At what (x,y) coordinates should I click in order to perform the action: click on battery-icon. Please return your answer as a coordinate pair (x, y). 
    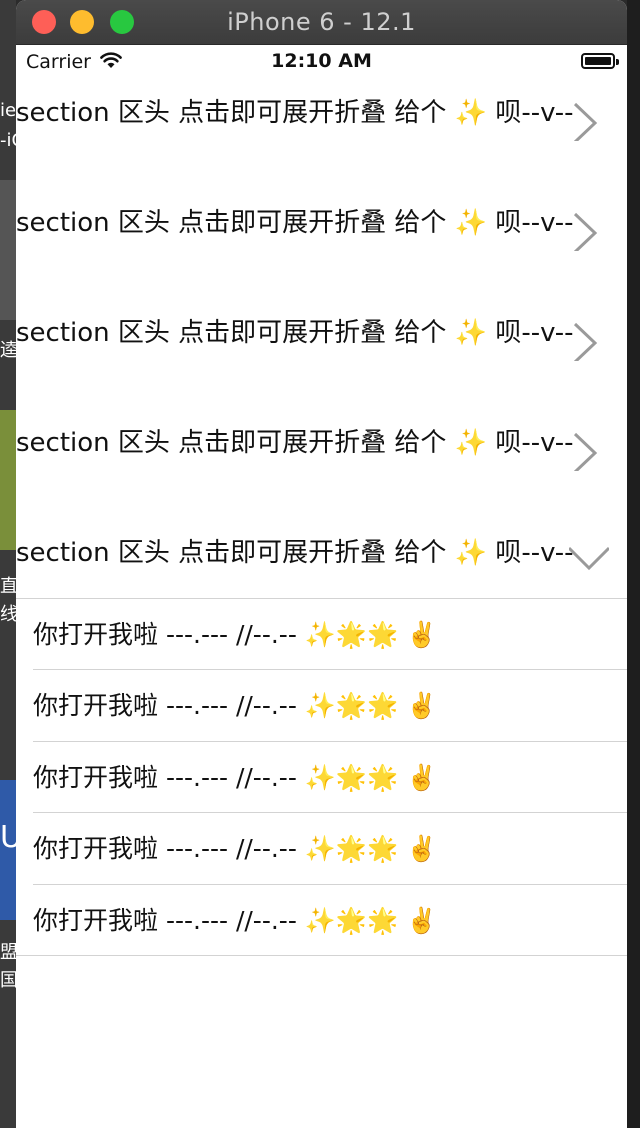
    Looking at the image, I should click on (600, 61).